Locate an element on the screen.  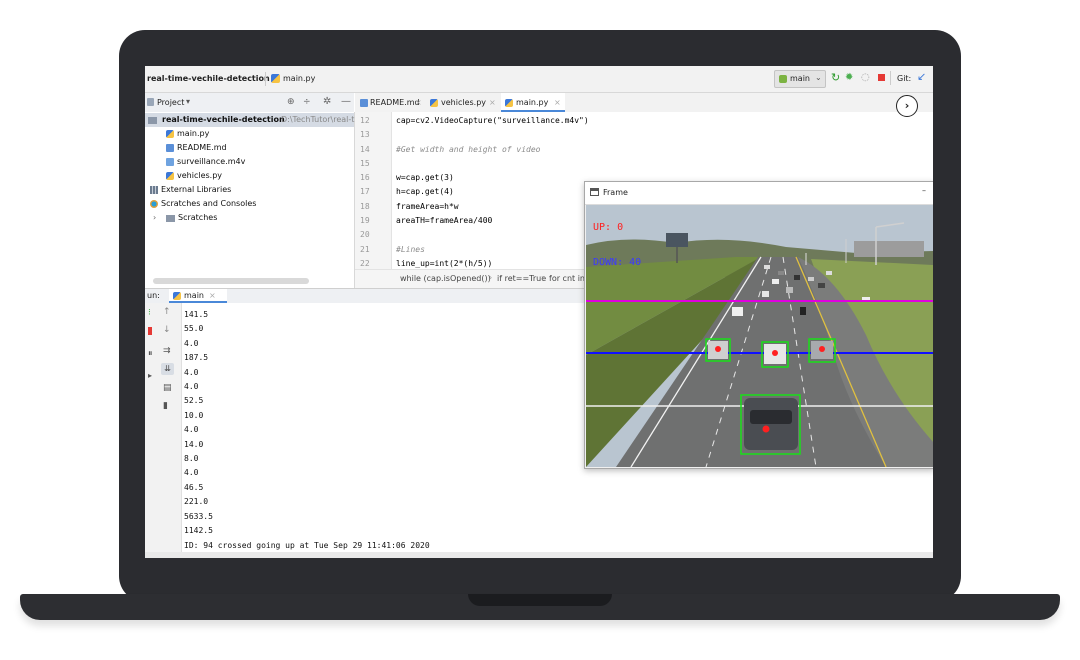
console-line: 221.0 is located at coordinates (196, 502).